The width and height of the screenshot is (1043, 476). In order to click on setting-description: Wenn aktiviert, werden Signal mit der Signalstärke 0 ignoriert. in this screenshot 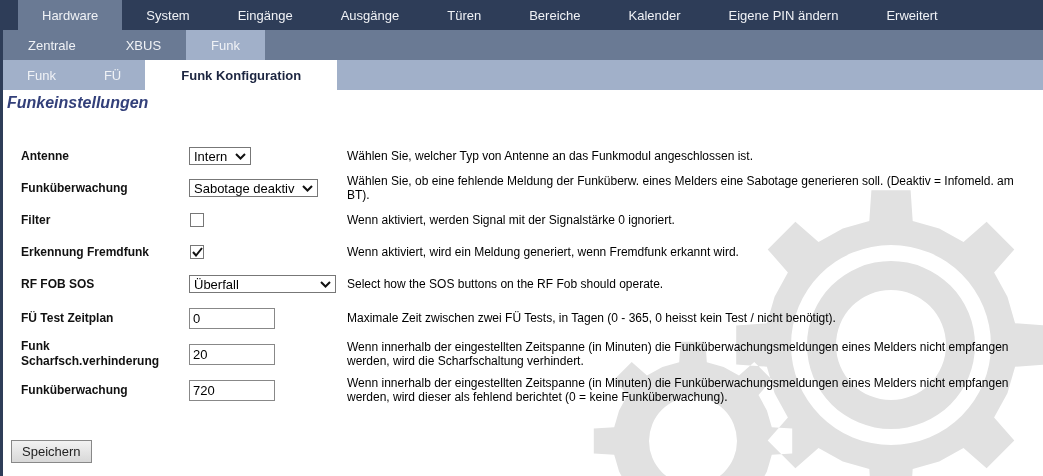, I will do `click(511, 220)`.